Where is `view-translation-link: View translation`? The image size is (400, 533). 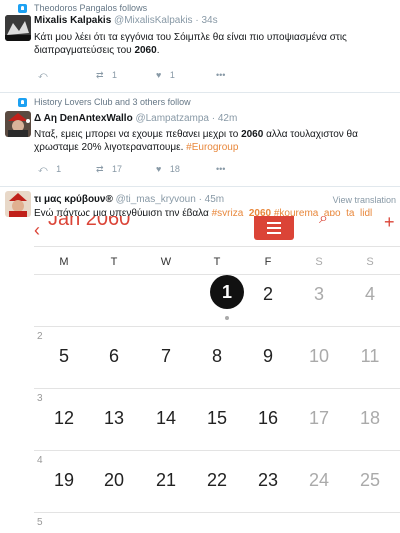
view-translation-link: View translation is located at coordinates (364, 200).